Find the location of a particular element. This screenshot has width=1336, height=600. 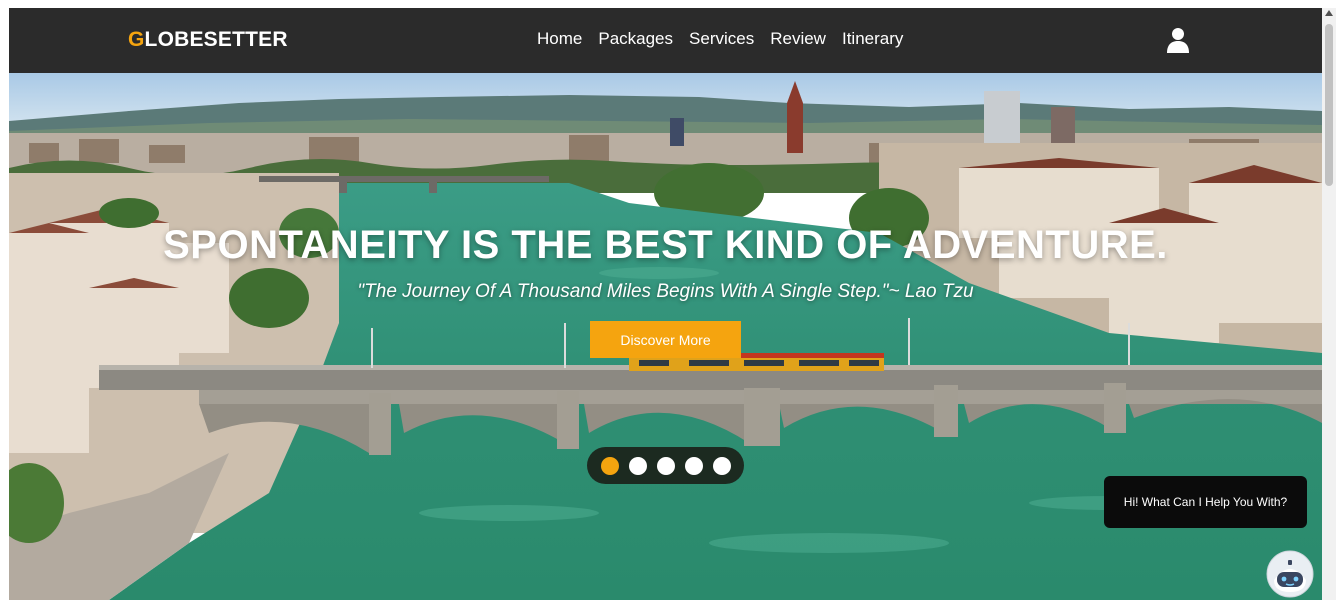

scroll-up-arrow-icon is located at coordinates (1329, 13).